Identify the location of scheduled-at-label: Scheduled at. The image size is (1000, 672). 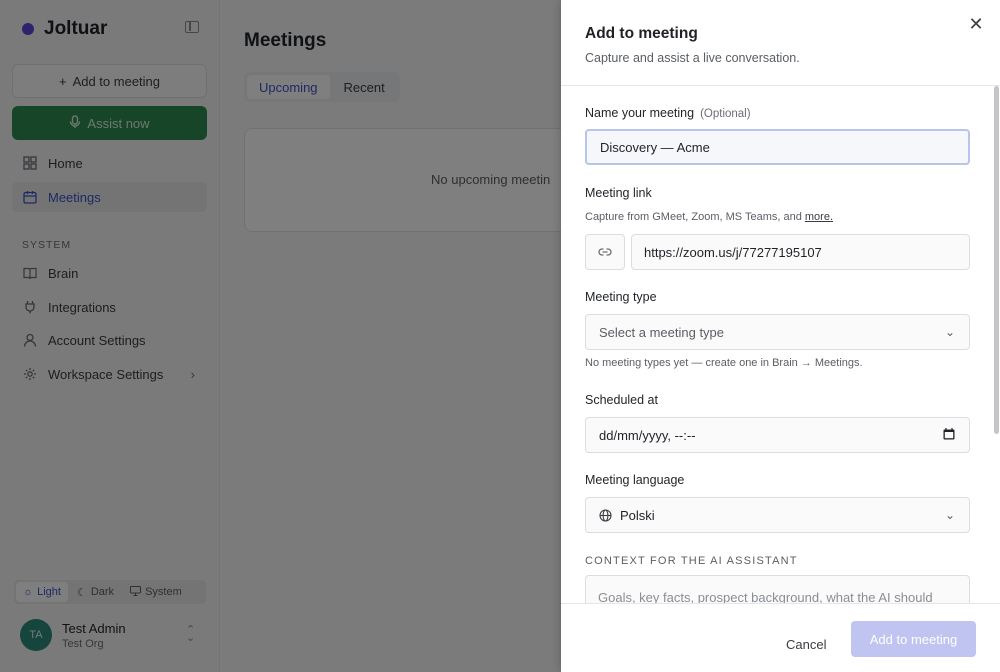
(621, 400).